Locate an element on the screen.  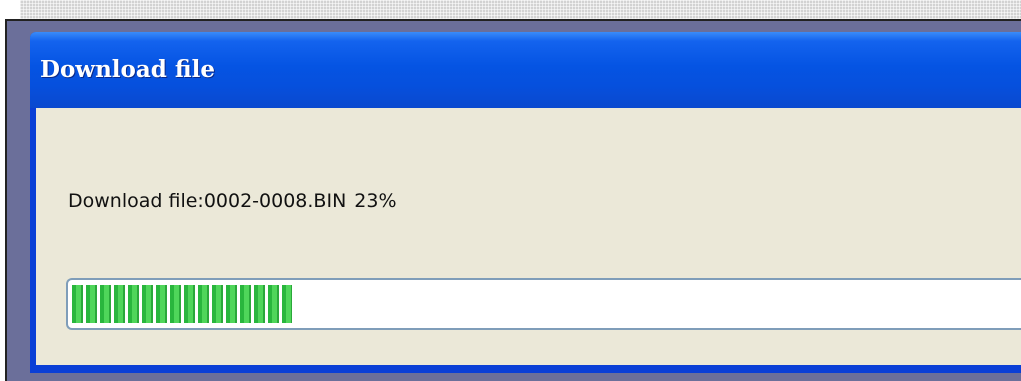
progress-fill is located at coordinates (182, 304).